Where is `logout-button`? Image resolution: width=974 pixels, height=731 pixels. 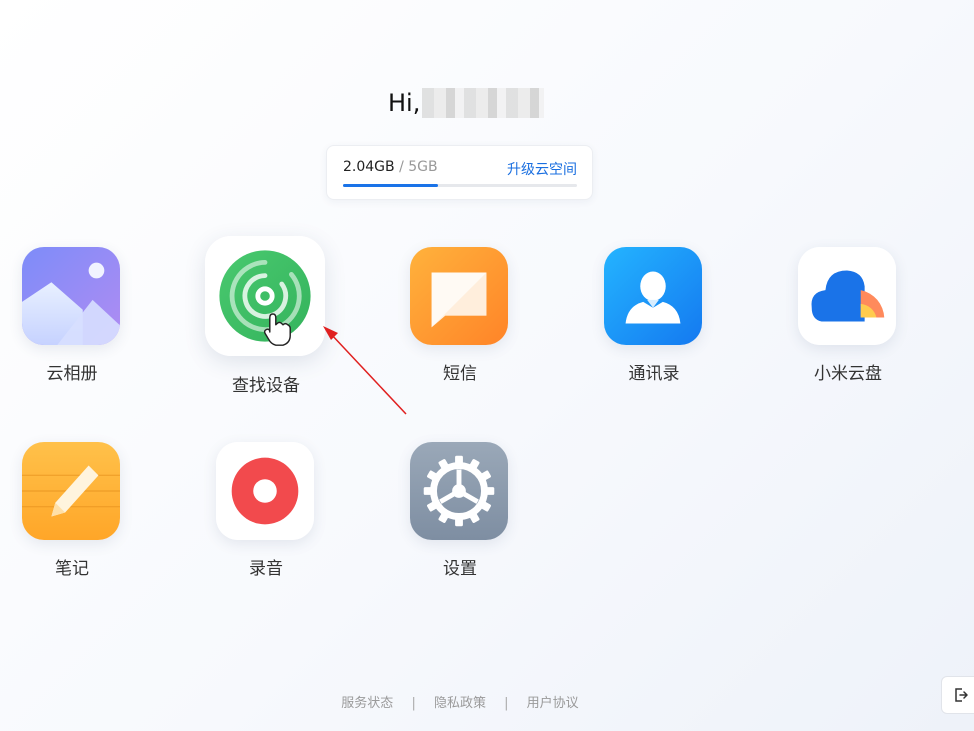
logout-button is located at coordinates (957, 695).